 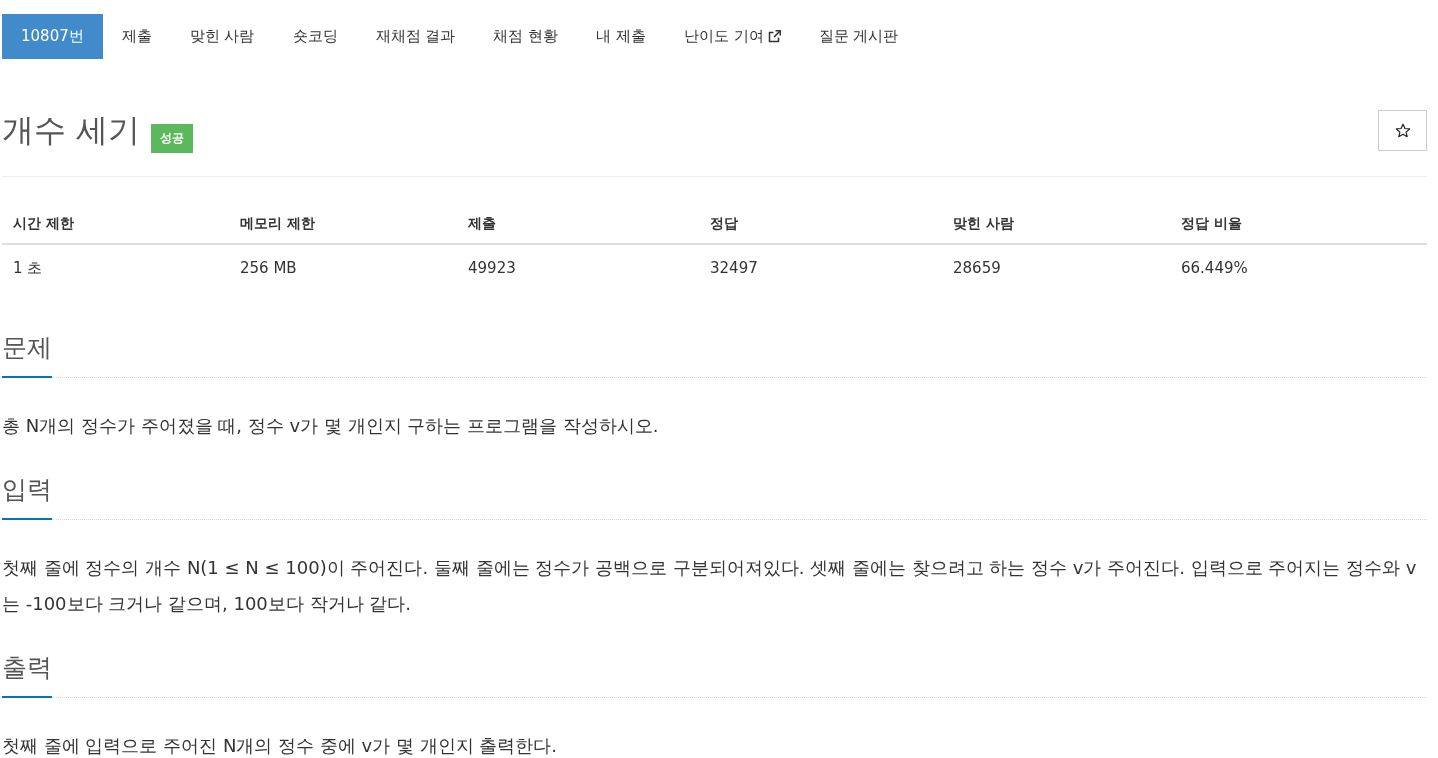 I want to click on nav-tab: 질문 게시판, so click(x=858, y=36).